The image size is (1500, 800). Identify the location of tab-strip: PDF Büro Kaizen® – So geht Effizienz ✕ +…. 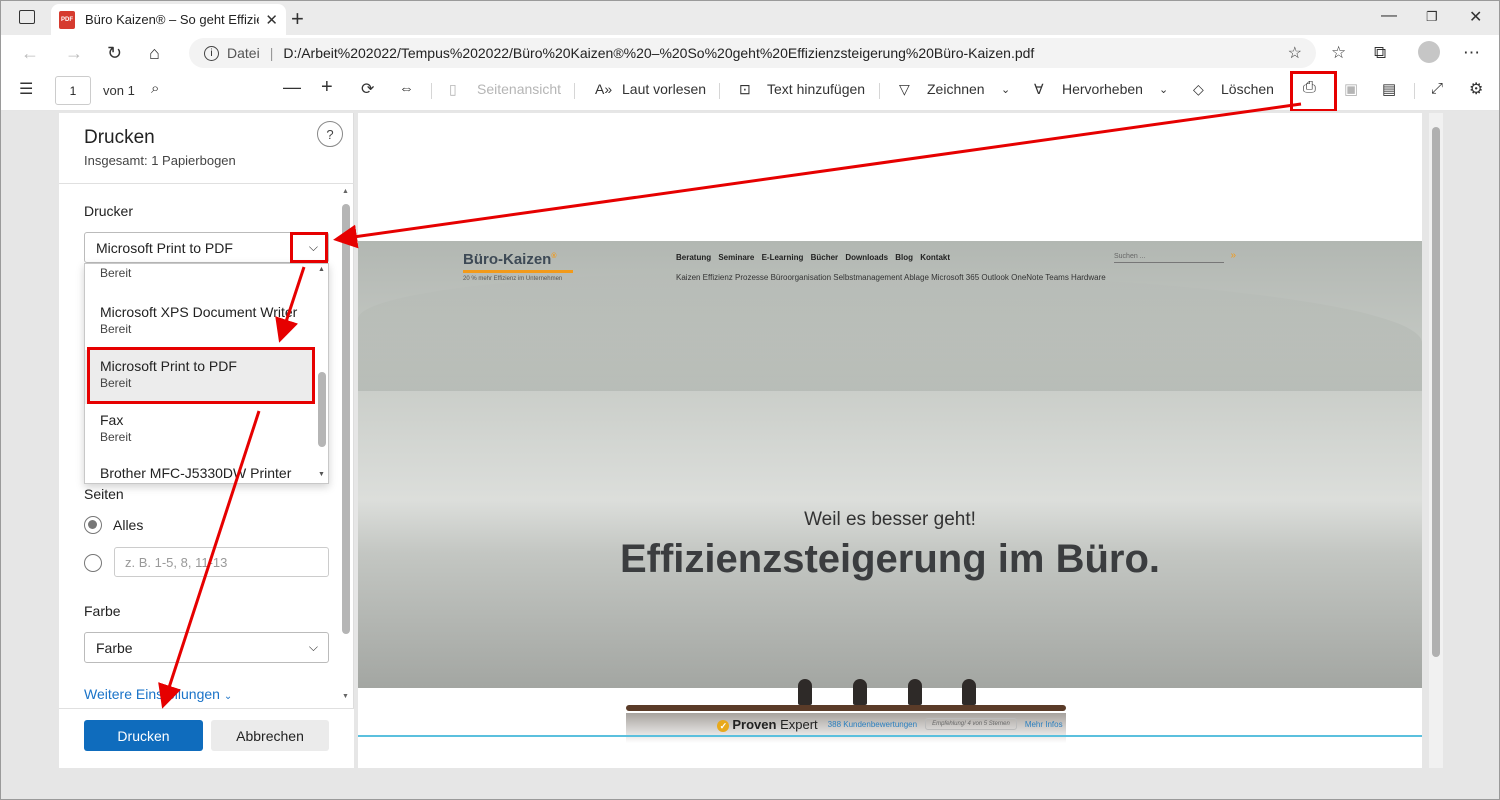
(750, 18).